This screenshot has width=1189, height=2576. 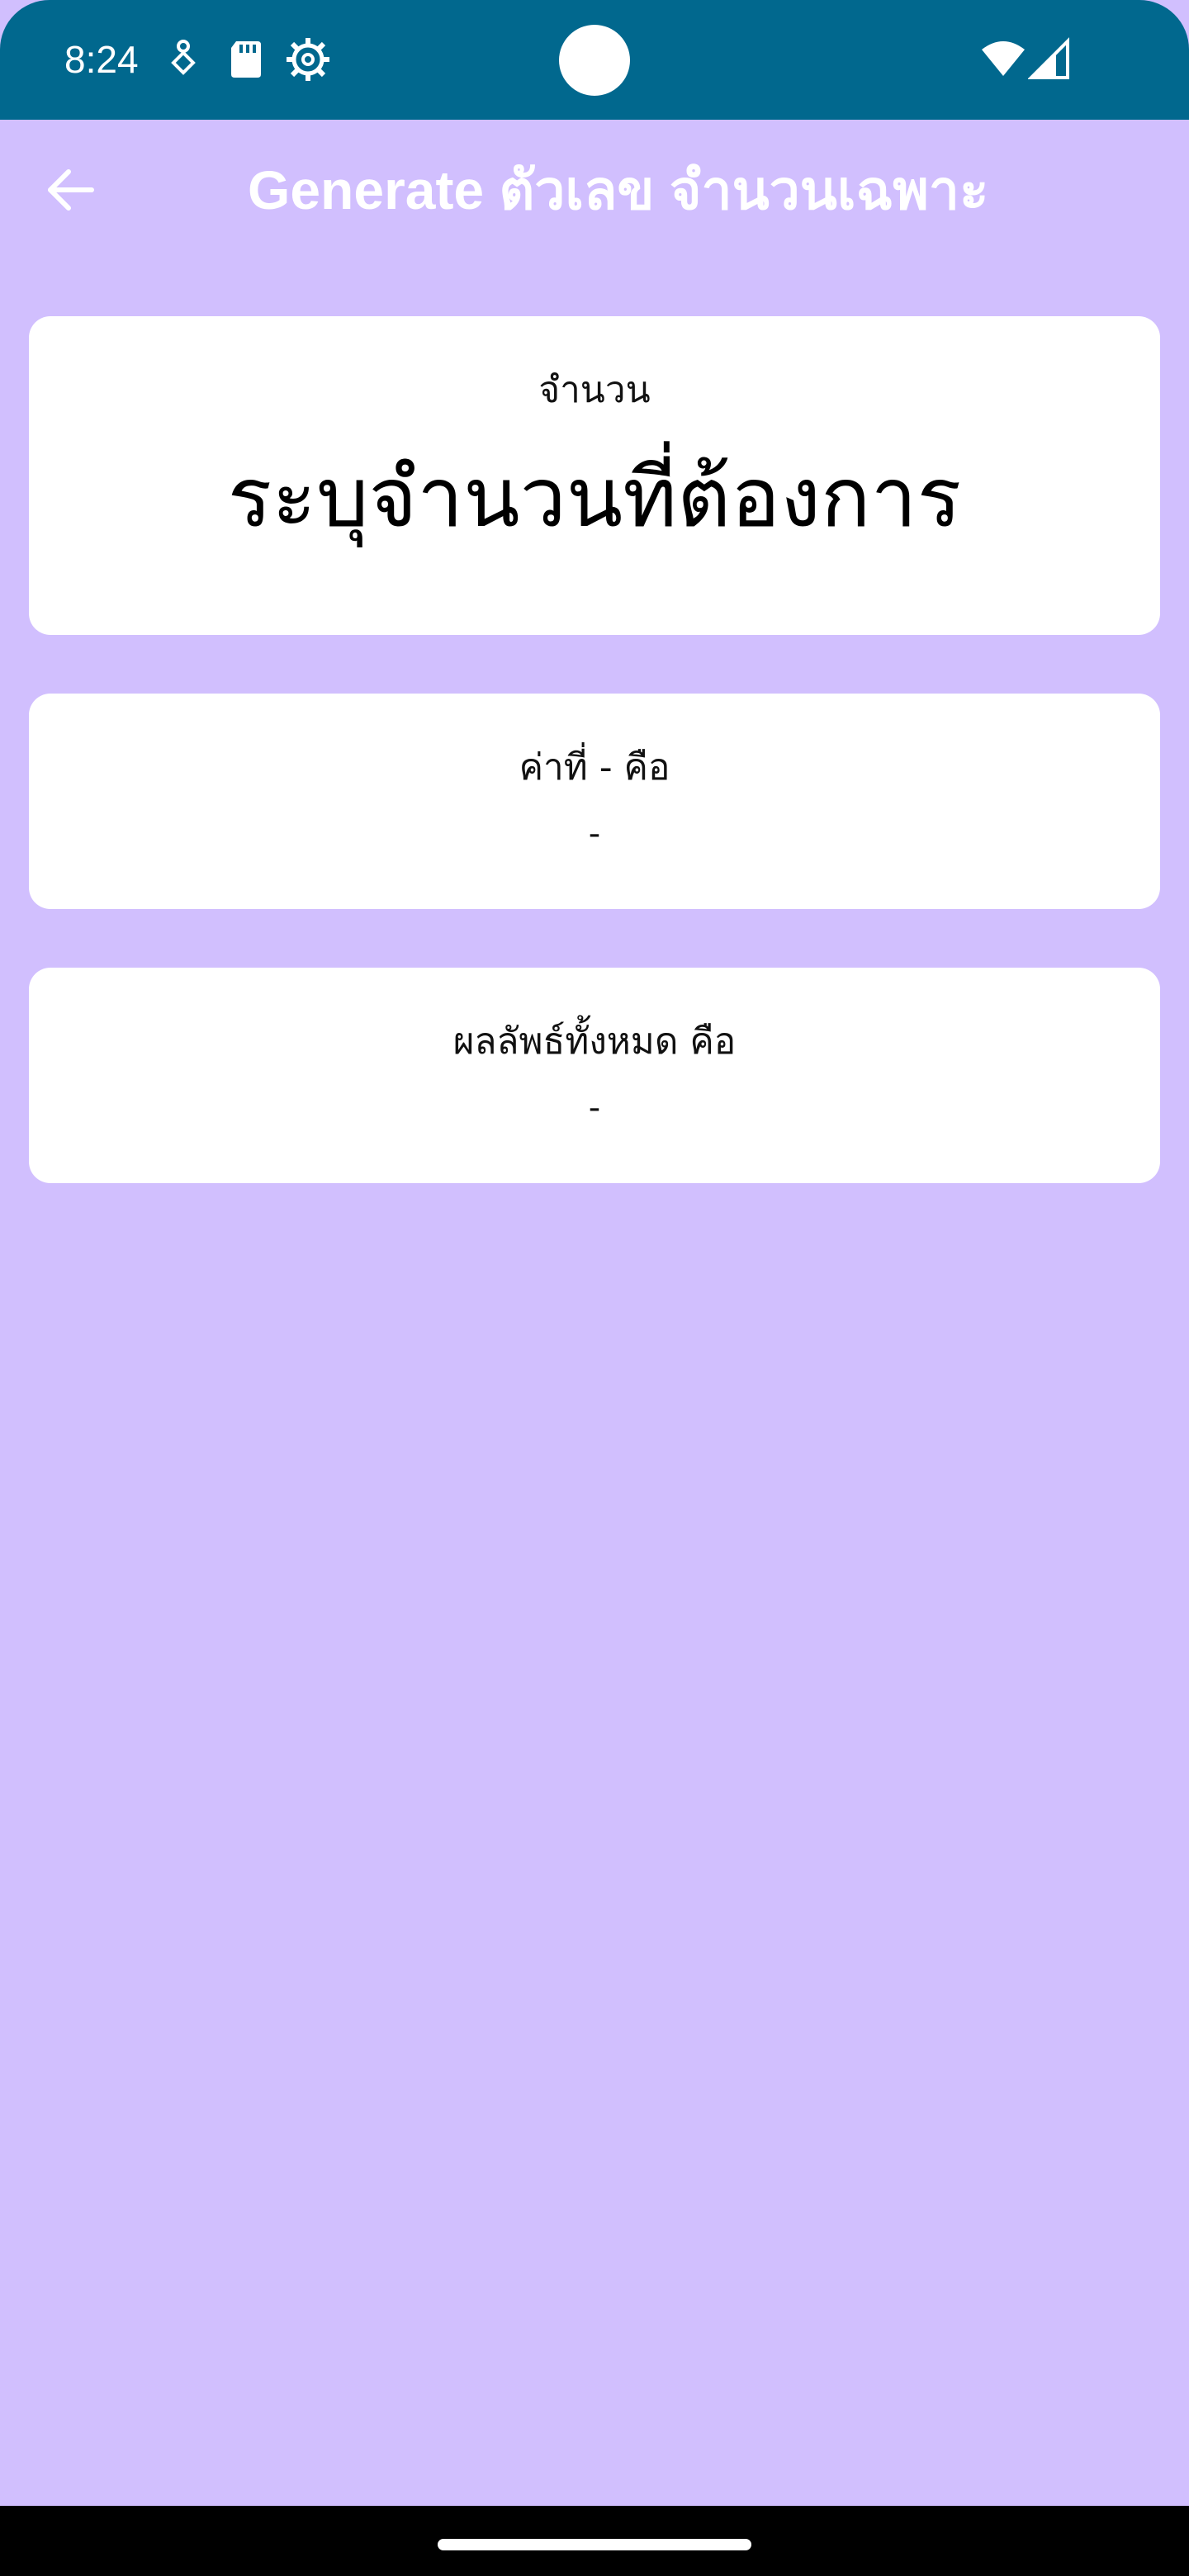 I want to click on status-bar: 8:24, so click(x=594, y=60).